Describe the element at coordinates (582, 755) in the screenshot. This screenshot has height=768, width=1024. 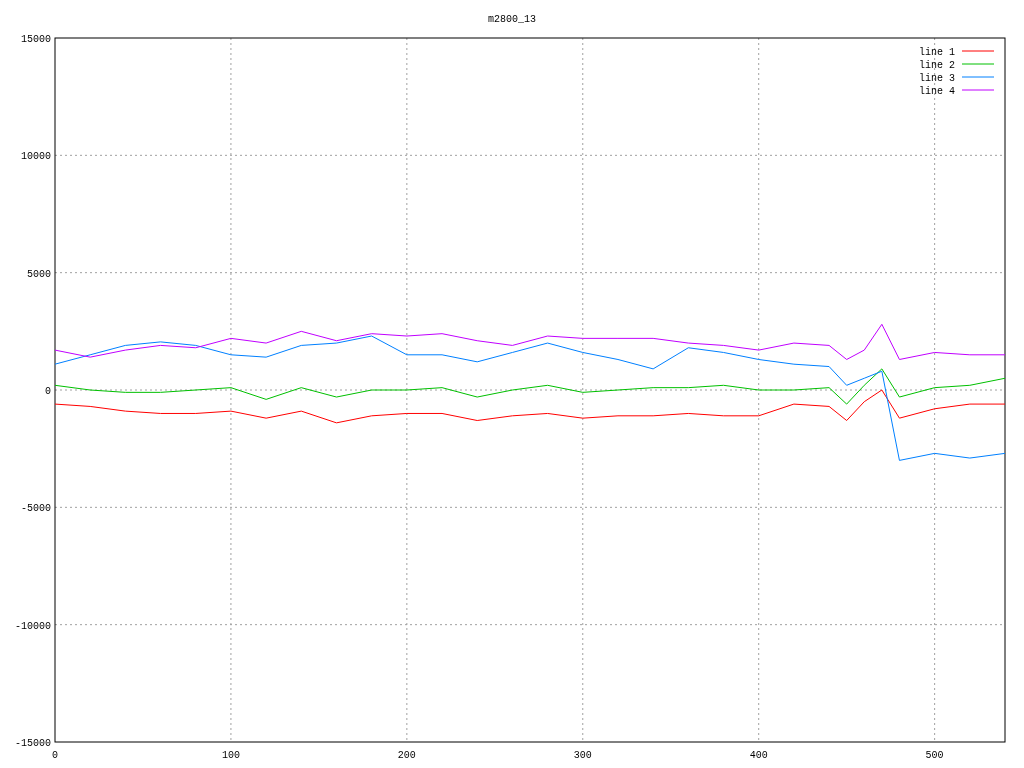
I see `x-tick-label: 300` at that location.